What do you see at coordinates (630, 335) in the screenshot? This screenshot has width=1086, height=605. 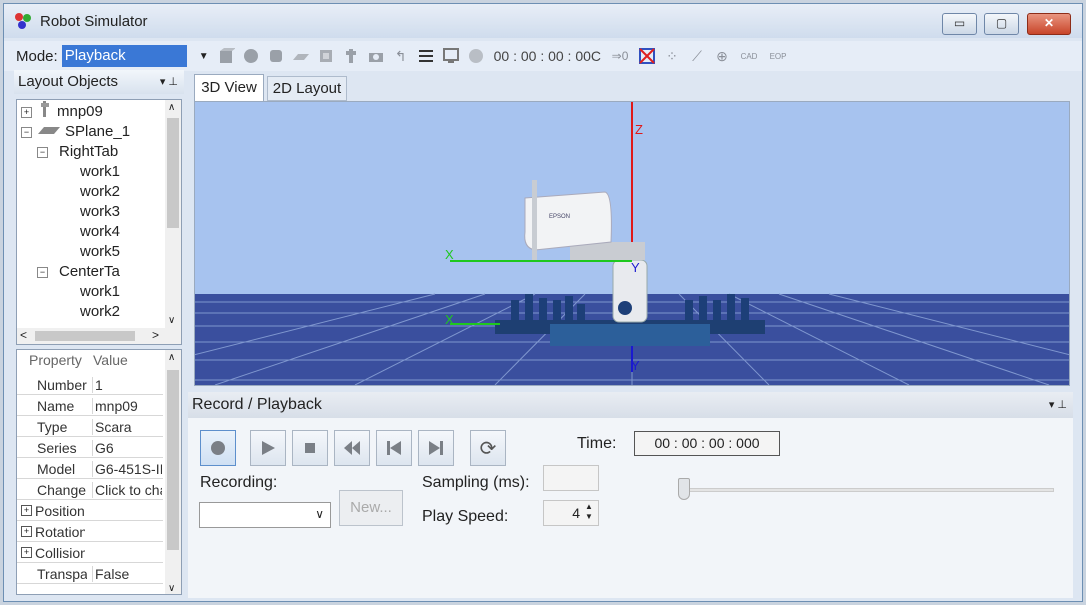 I see `center-table` at bounding box center [630, 335].